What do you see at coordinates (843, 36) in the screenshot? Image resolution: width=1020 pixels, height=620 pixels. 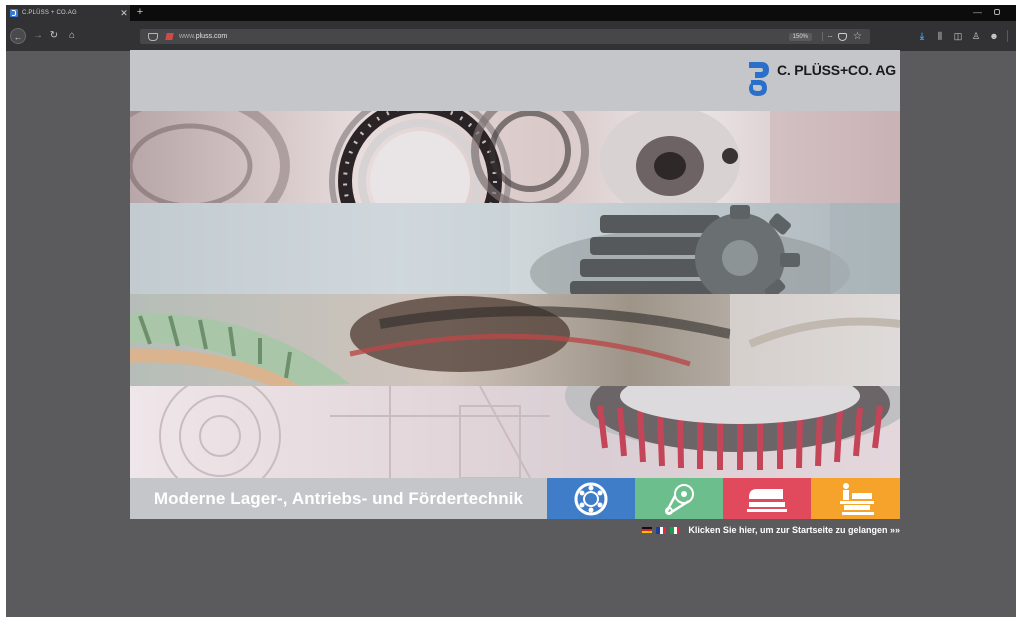 I see `pocket-icon` at bounding box center [843, 36].